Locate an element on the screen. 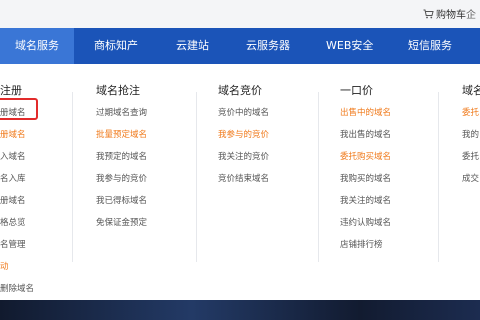  menu-link: 动 is located at coordinates (17, 271).